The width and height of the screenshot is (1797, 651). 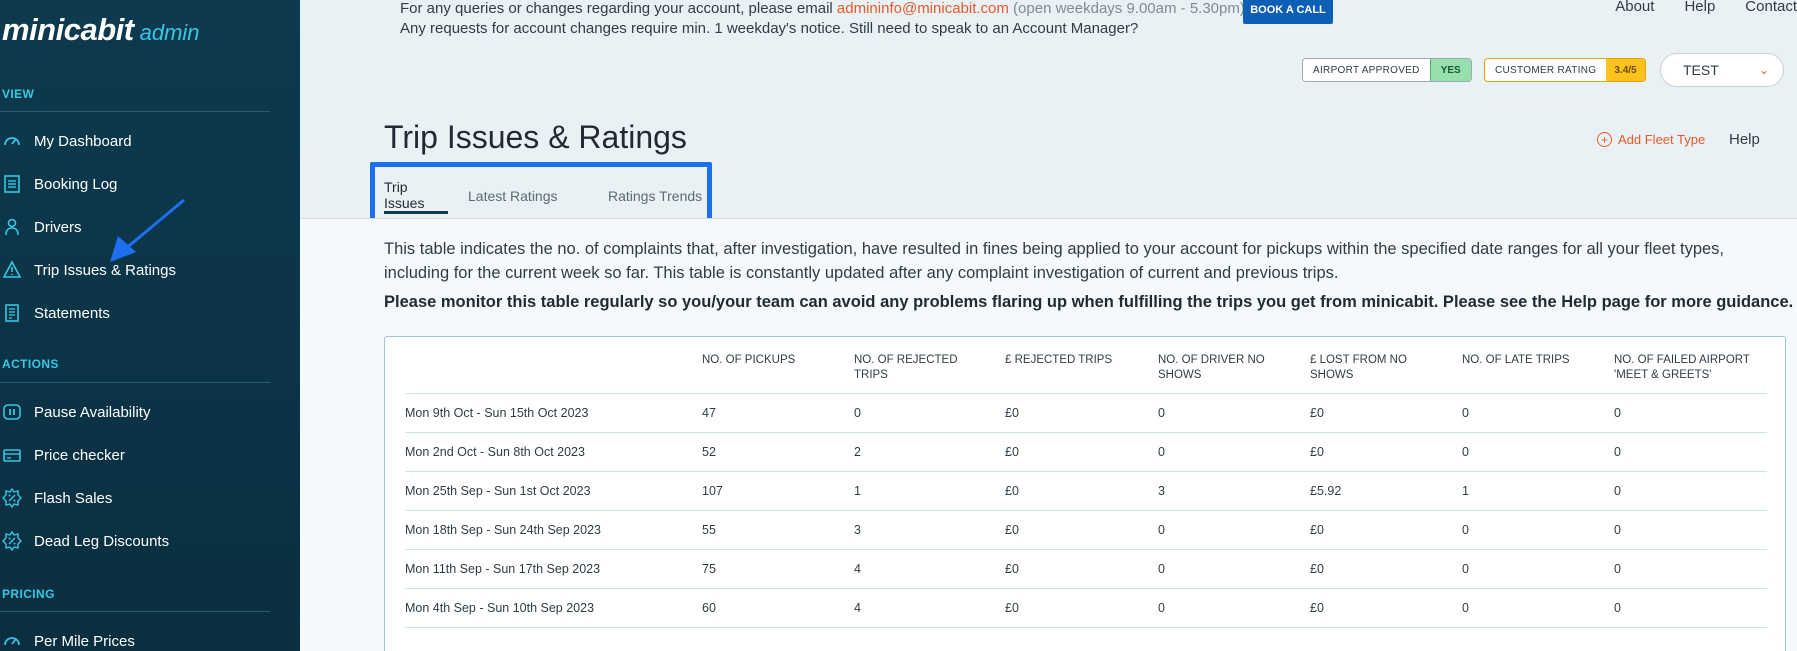 I want to click on tab-trip-issues: Trip Issues, so click(x=416, y=196).